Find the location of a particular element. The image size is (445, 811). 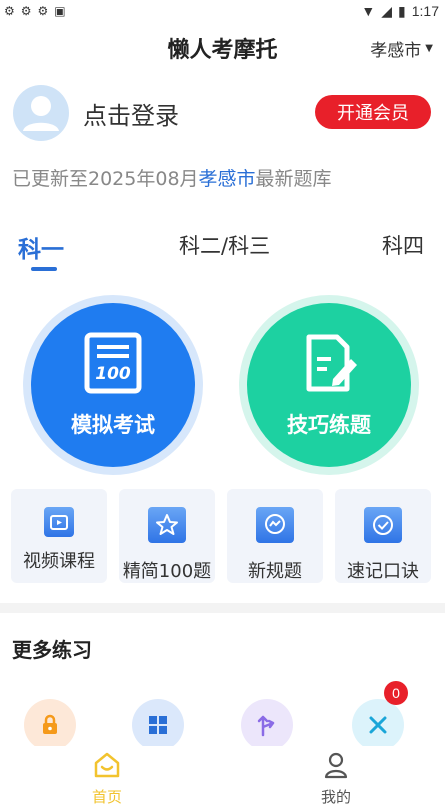

branch-icon is located at coordinates (266, 726).